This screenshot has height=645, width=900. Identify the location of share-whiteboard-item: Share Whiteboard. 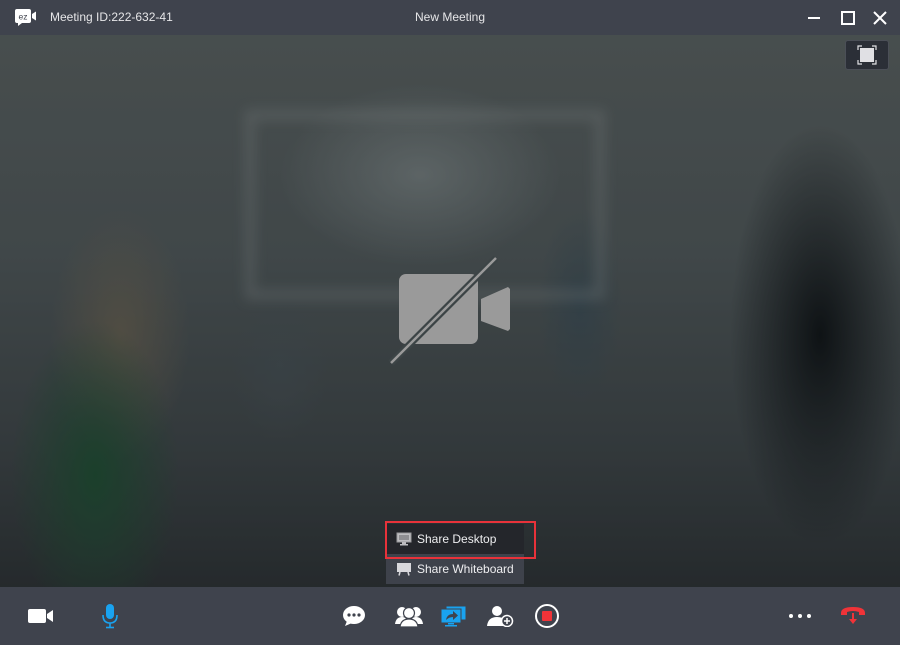
(455, 569).